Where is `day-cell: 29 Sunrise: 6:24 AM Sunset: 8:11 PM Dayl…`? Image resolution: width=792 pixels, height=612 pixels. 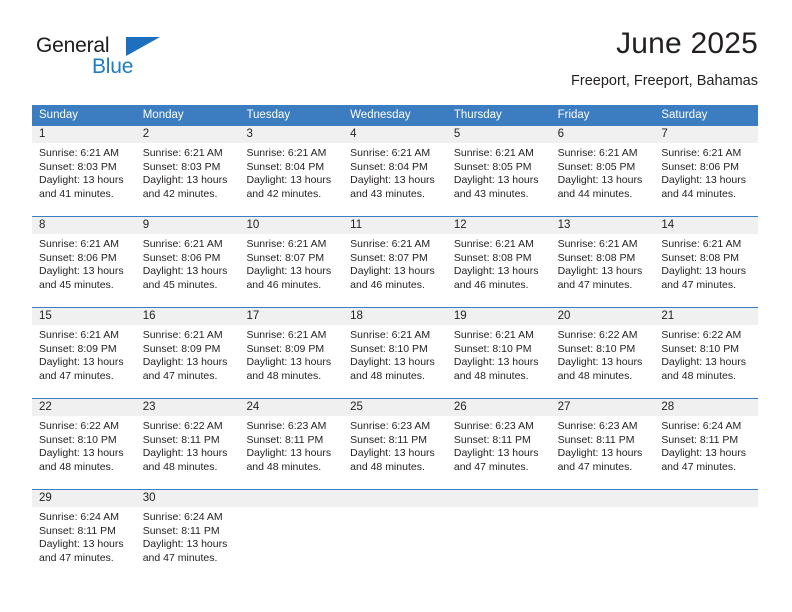
day-cell: 29 Sunrise: 6:24 AM Sunset: 8:11 PM Dayl… is located at coordinates (84, 535).